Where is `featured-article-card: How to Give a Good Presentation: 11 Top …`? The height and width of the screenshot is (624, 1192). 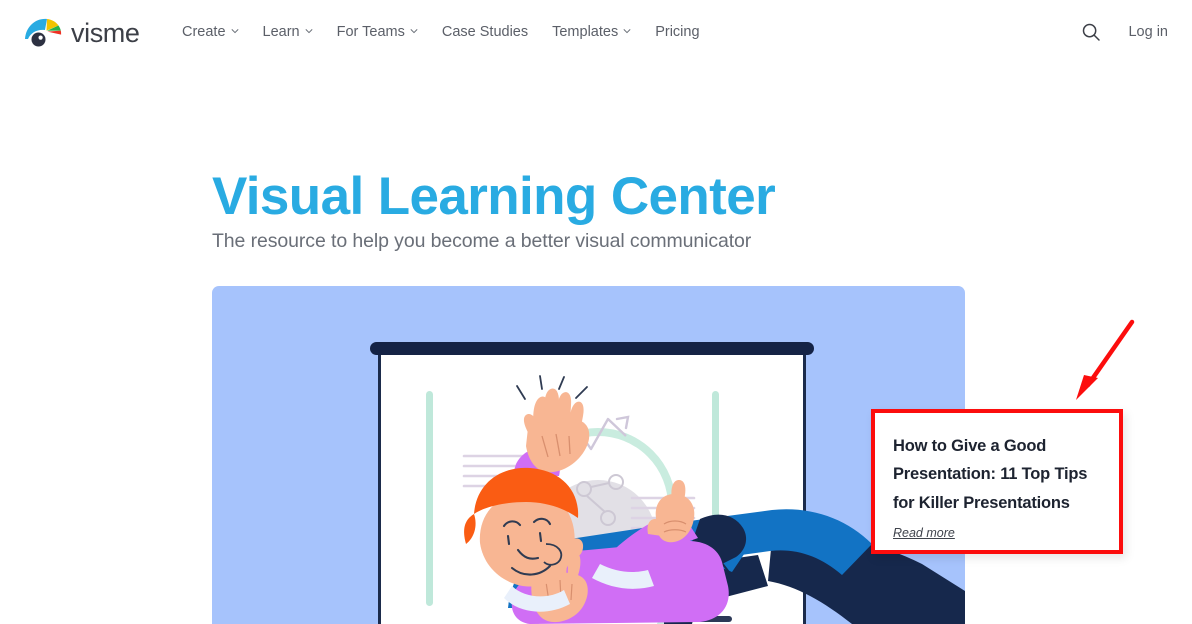
featured-article-card: How to Give a Good Presentation: 11 Top … is located at coordinates (997, 481).